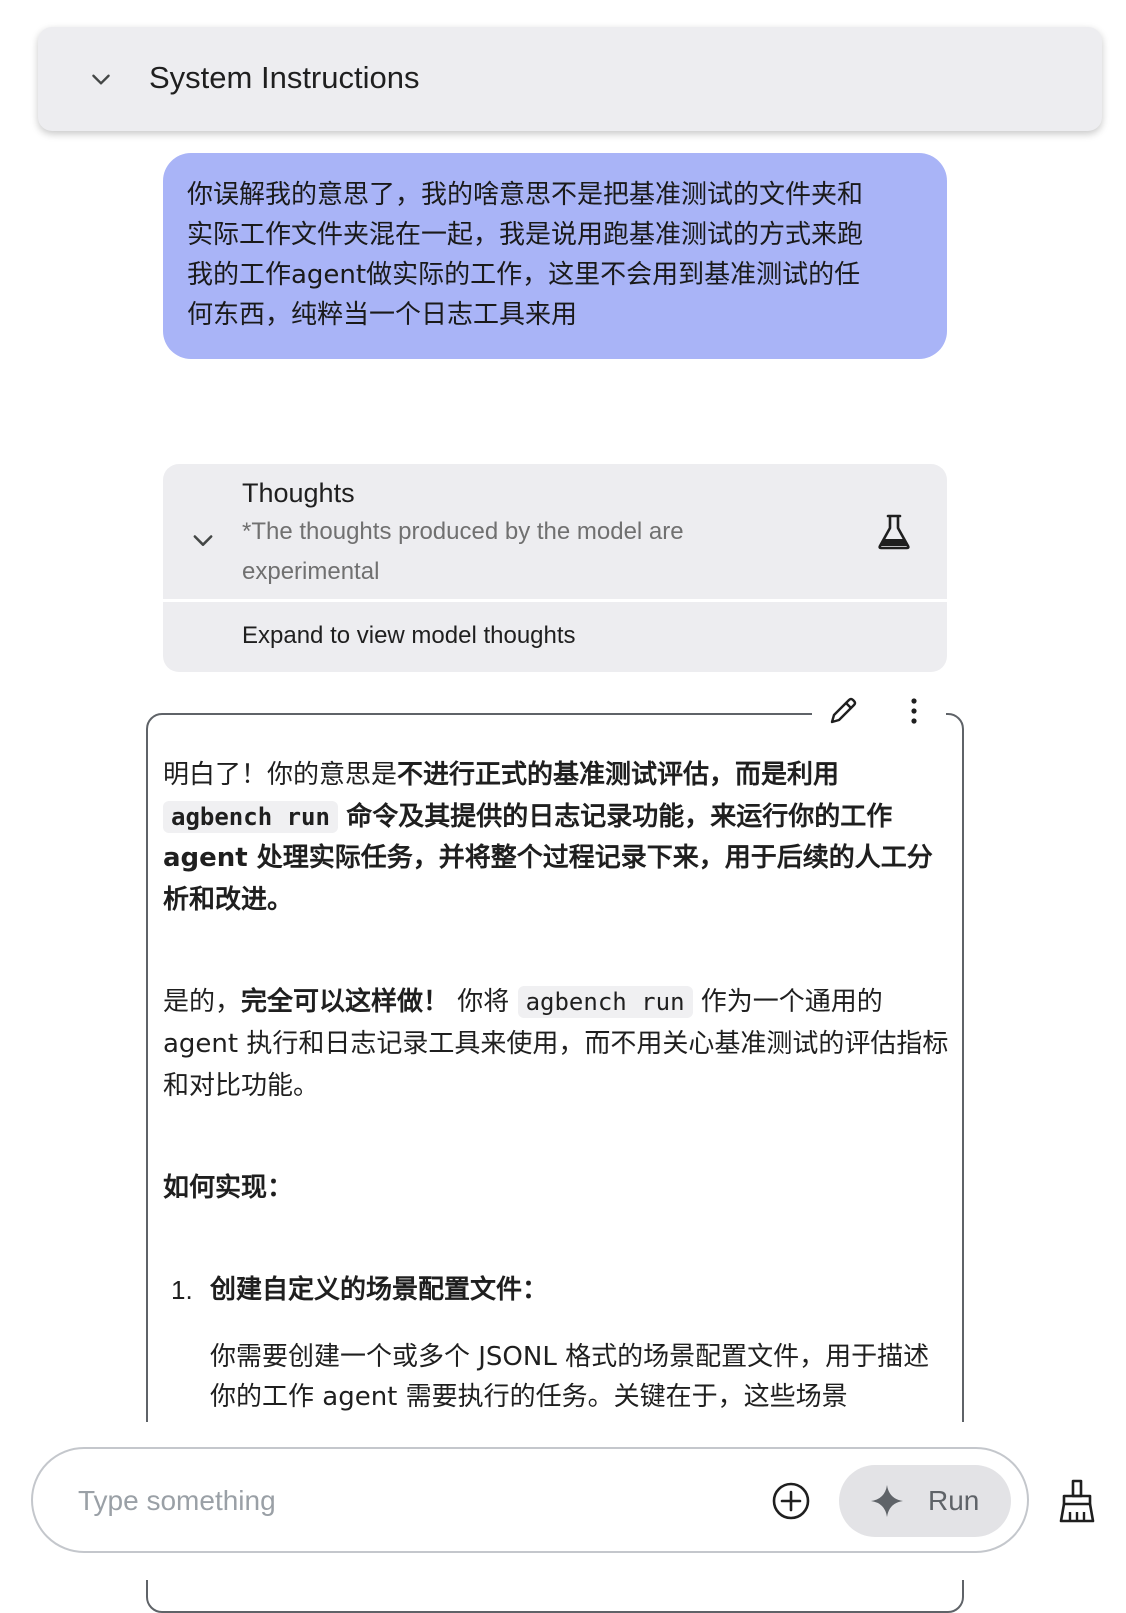 This screenshot has height=1613, width=1126. Describe the element at coordinates (524, 275) in the screenshot. I see `user-message-line: 我的工作agent做实际的工作，这里不会用到基准测试的任` at that location.